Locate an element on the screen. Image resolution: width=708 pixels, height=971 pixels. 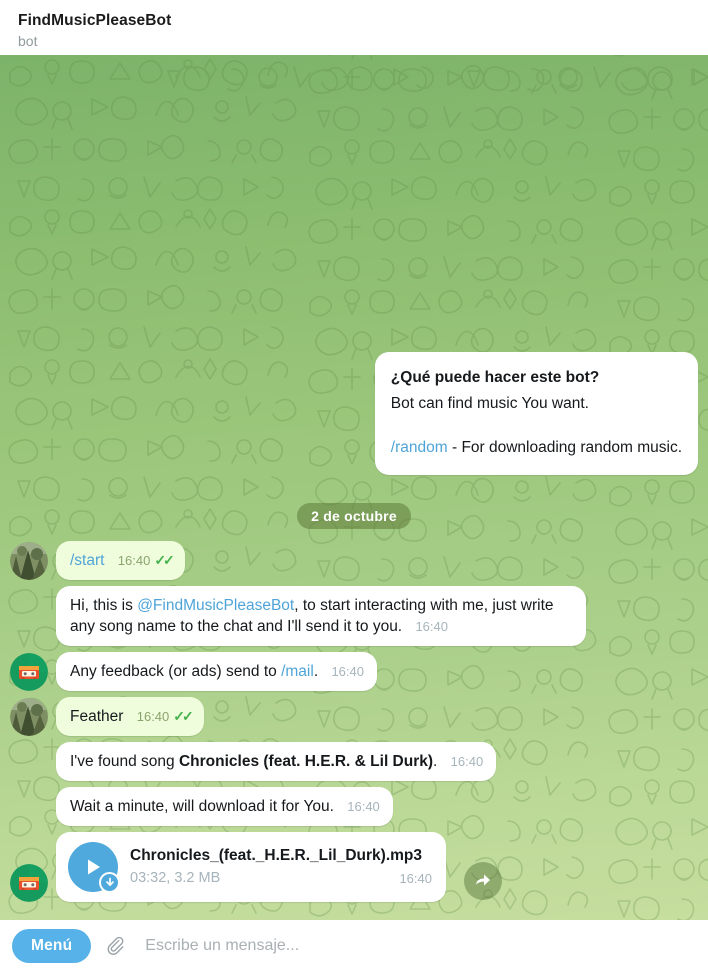
bot-mention-link: @FindMusicPleaseBot is located at coordinates (215, 605).